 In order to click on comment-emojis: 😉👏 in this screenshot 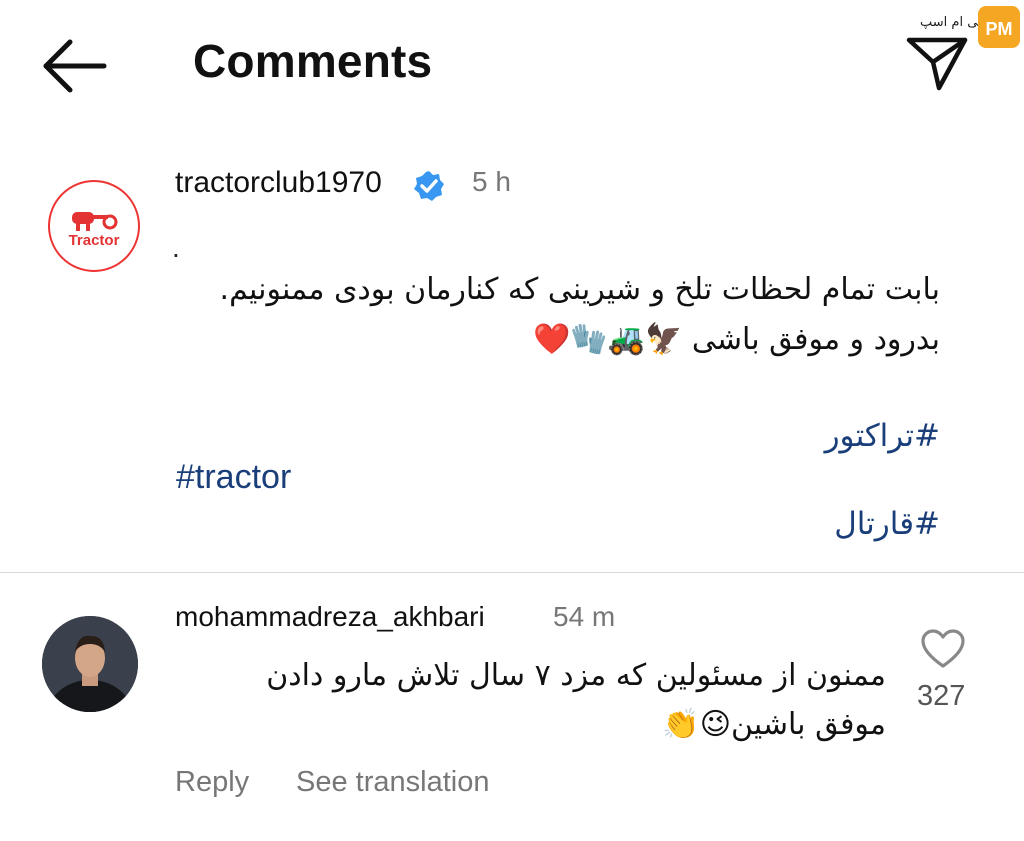, I will do `click(697, 724)`.